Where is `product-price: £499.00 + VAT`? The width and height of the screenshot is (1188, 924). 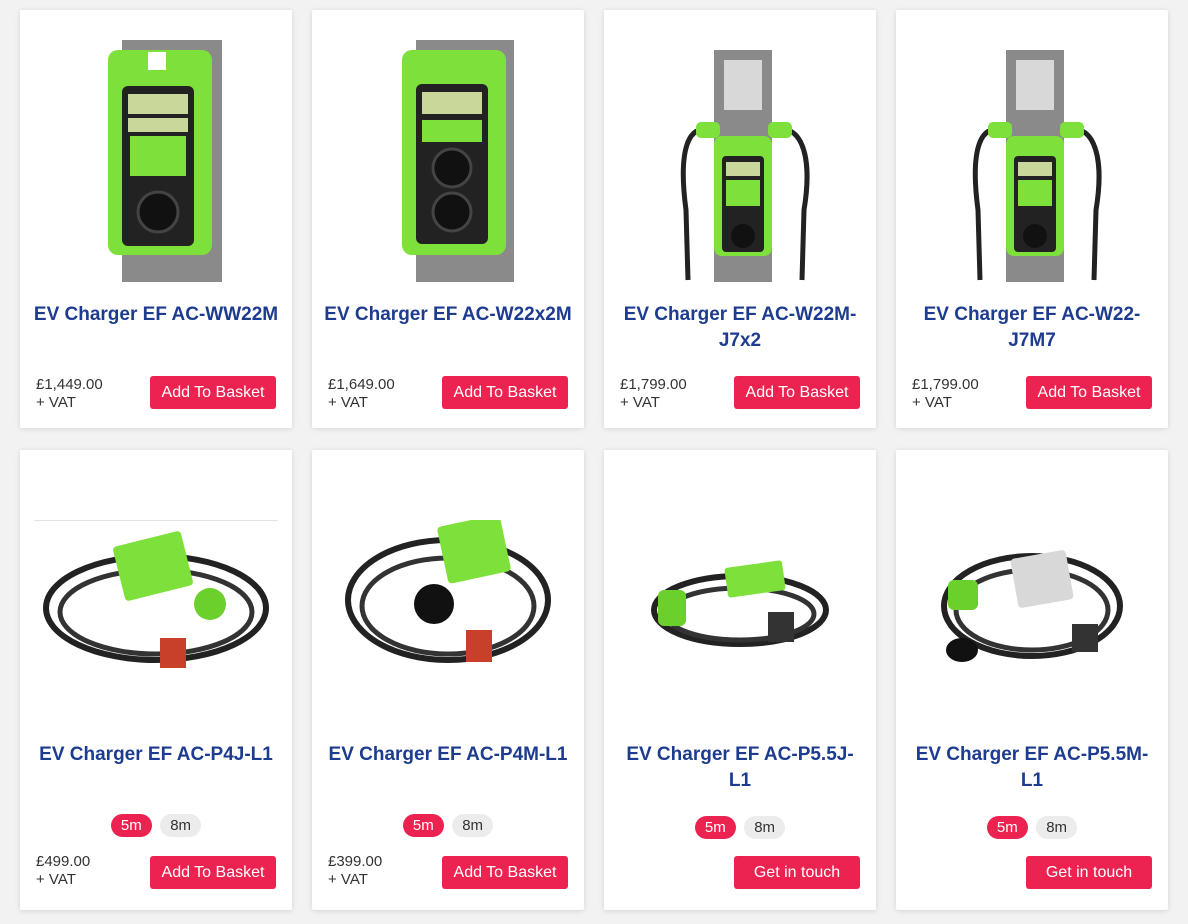 product-price: £499.00 + VAT is located at coordinates (63, 871).